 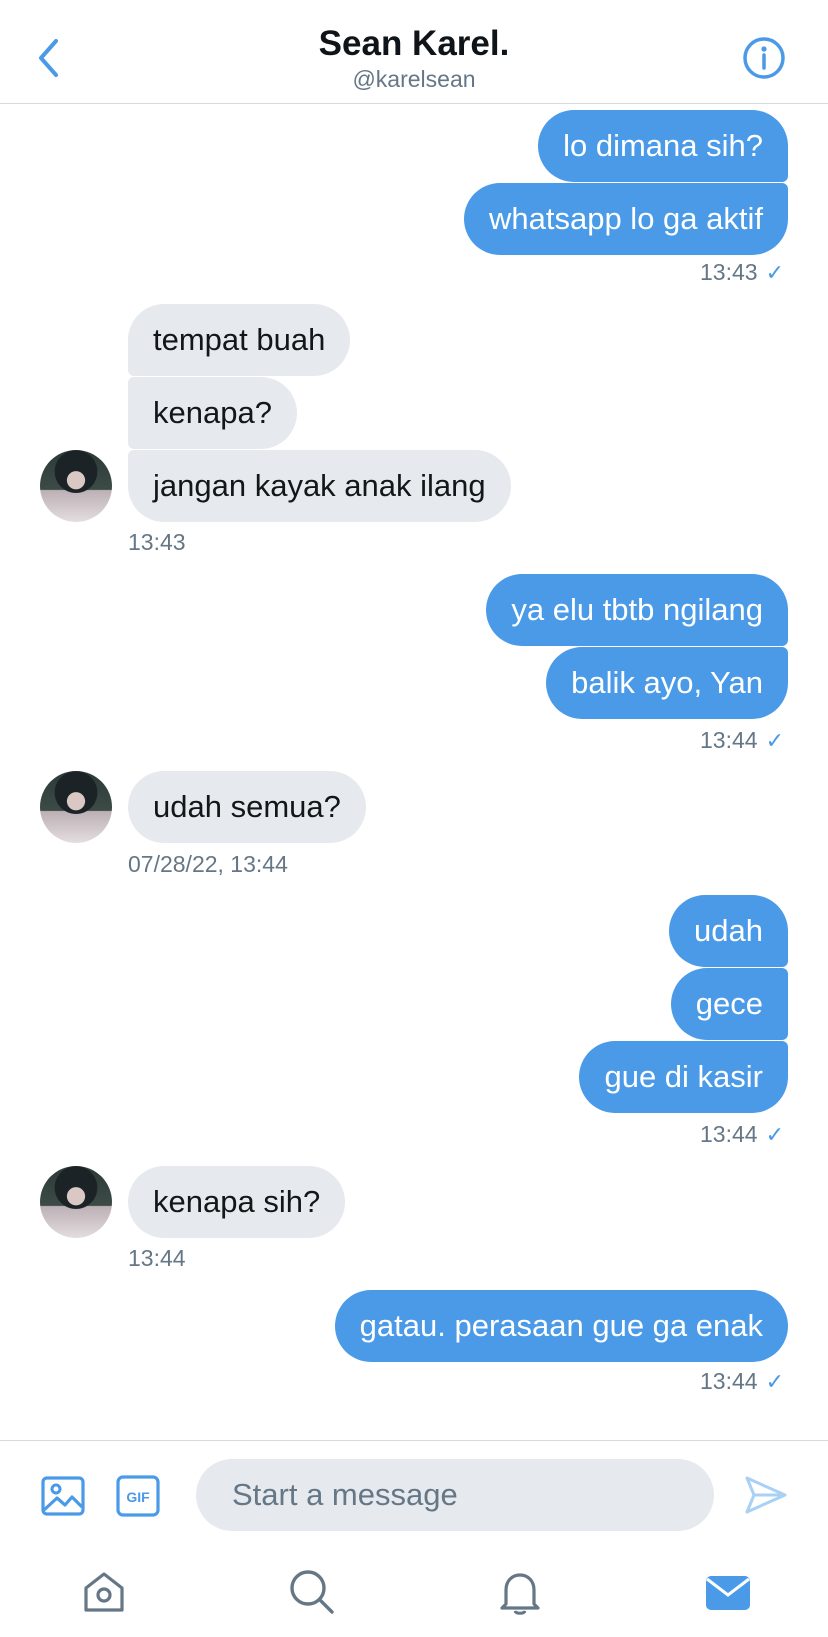 I want to click on gif-button: GIF, so click(x=138, y=1496).